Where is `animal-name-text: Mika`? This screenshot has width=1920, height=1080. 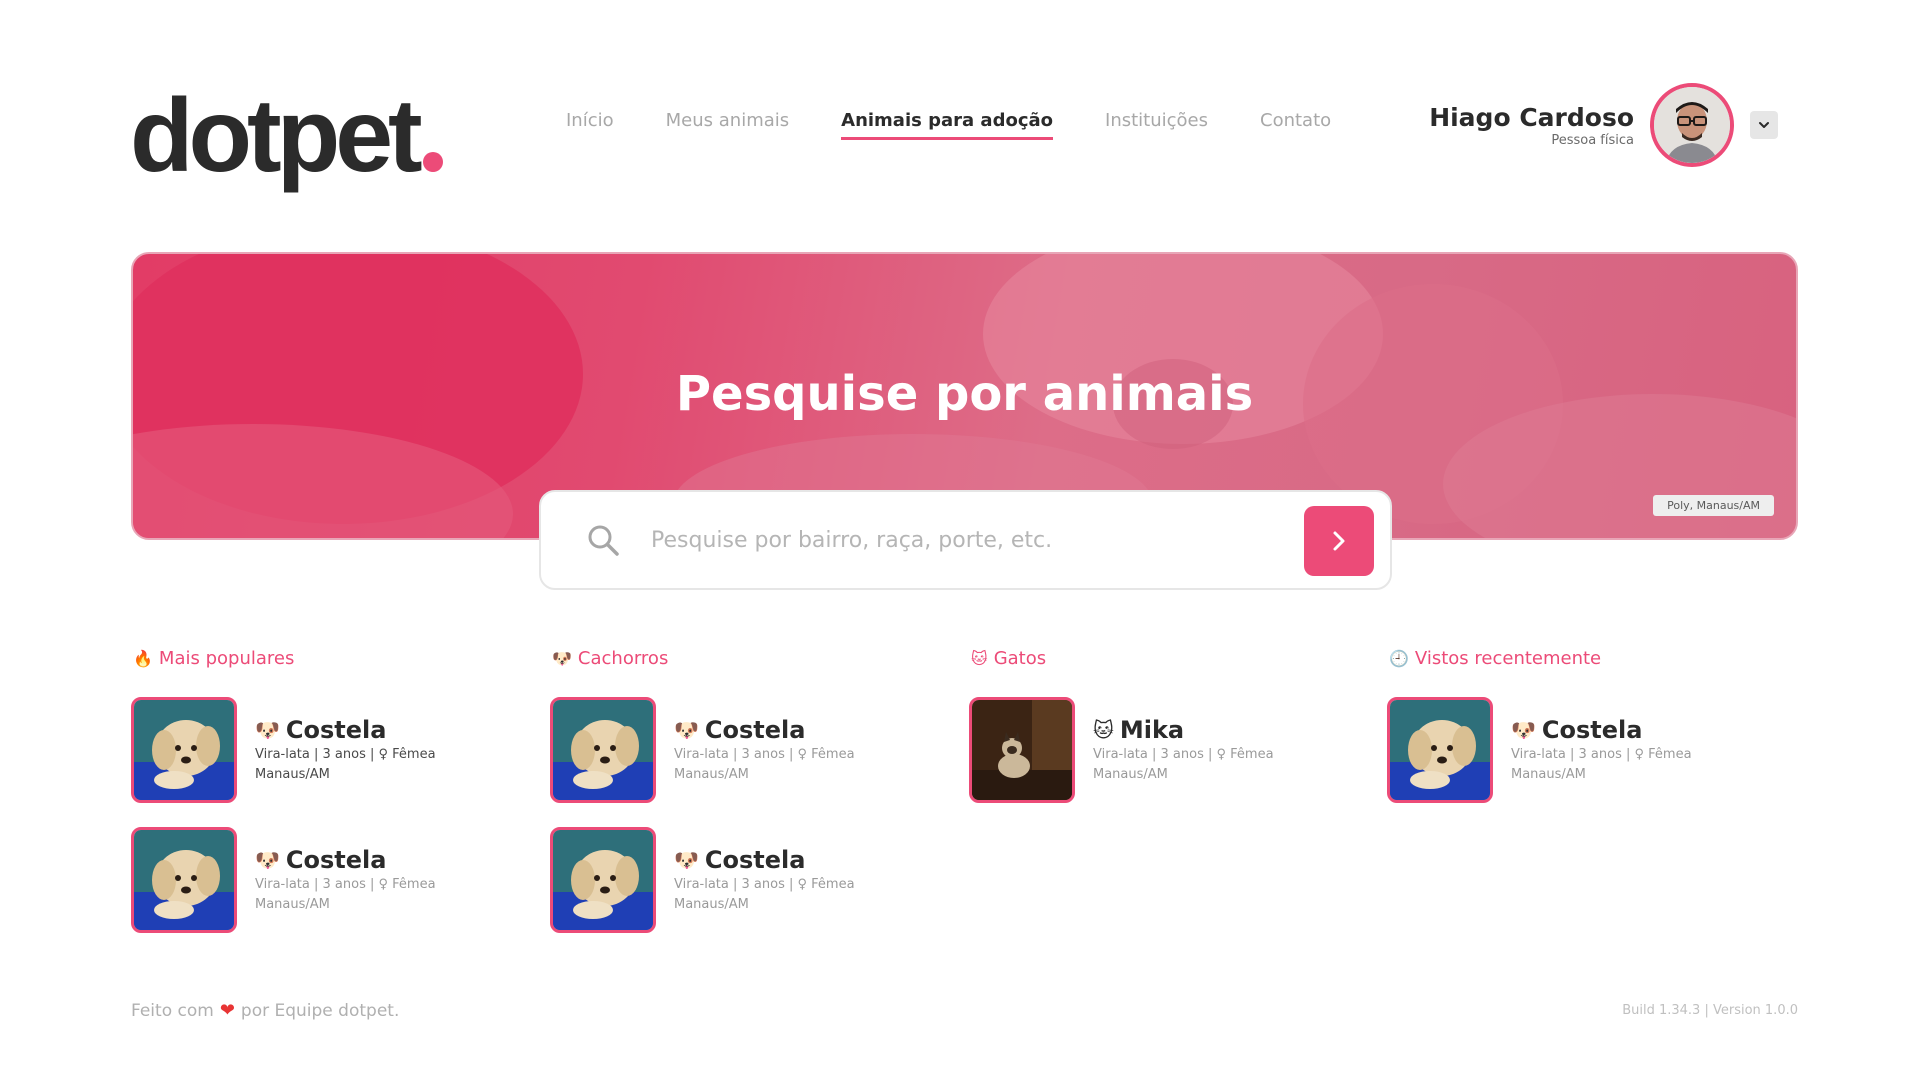 animal-name-text: Mika is located at coordinates (1152, 730).